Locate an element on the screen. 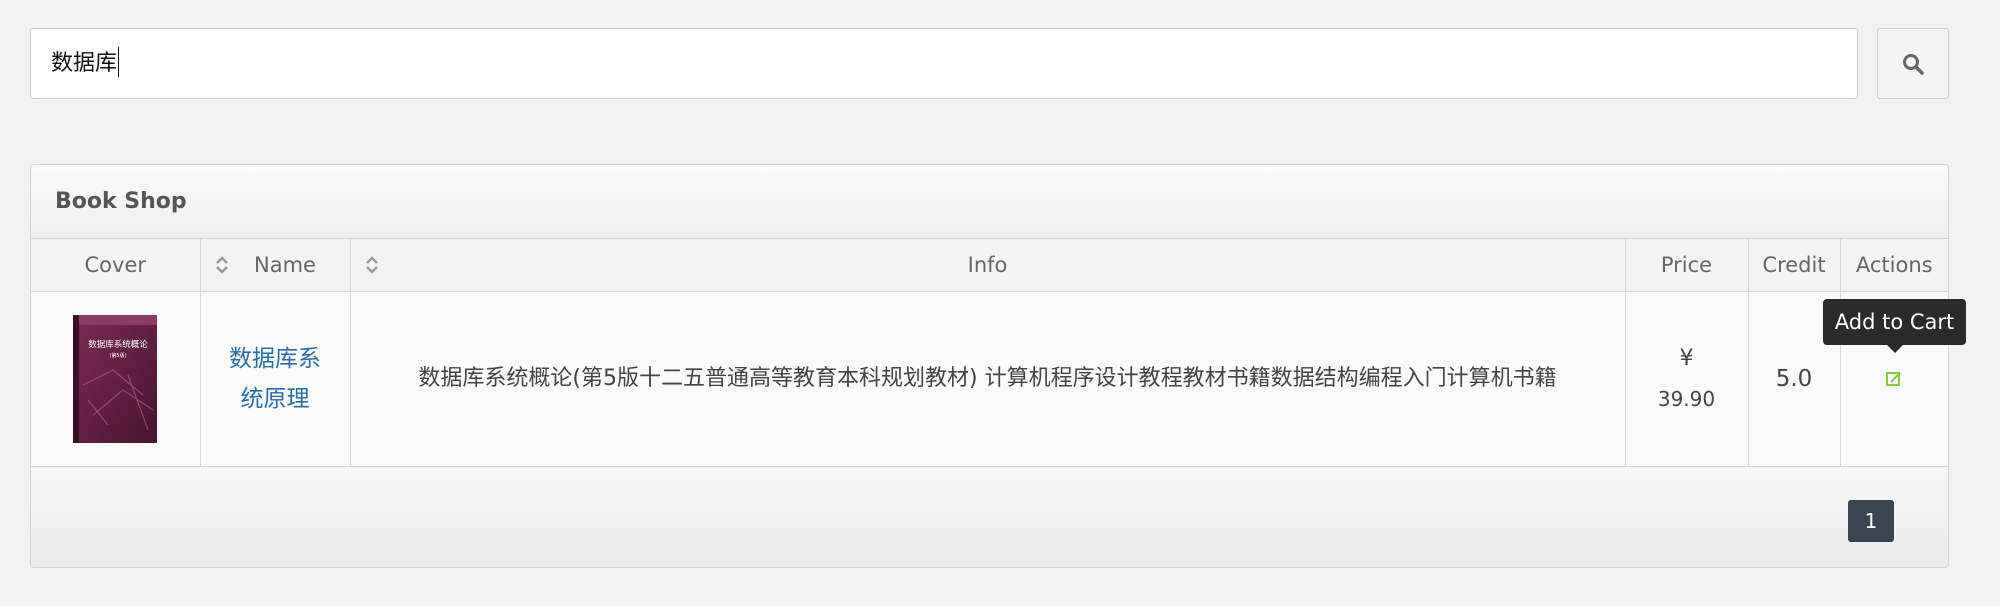  column-header-info: Info is located at coordinates (988, 265).